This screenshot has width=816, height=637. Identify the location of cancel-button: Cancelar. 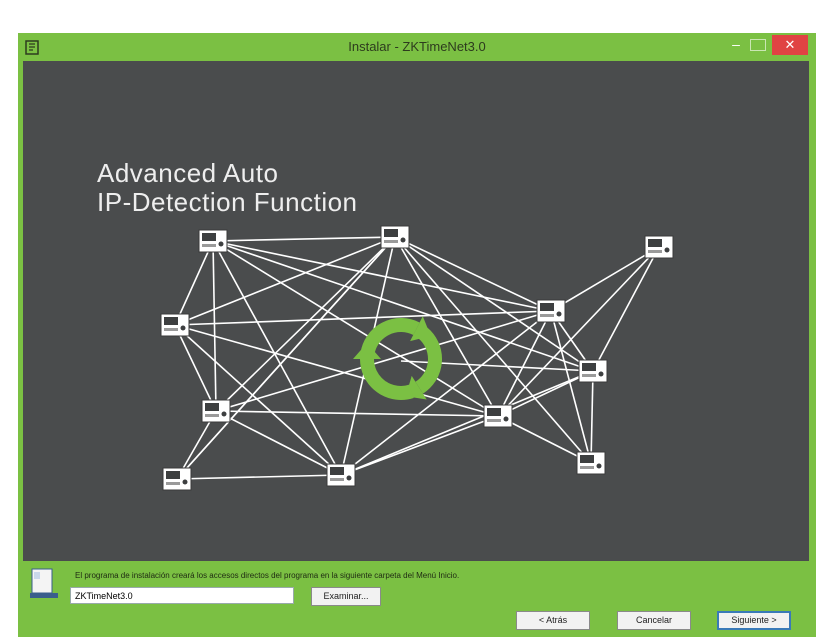
(654, 620).